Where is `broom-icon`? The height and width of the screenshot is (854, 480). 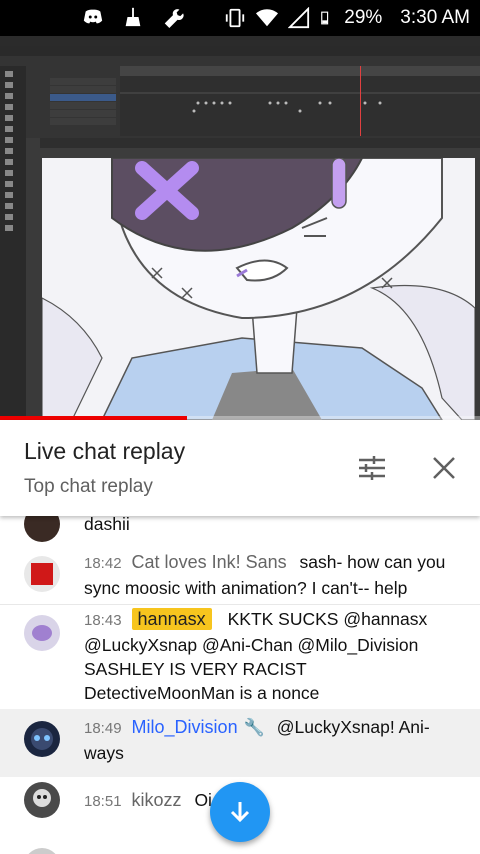
broom-icon is located at coordinates (133, 17).